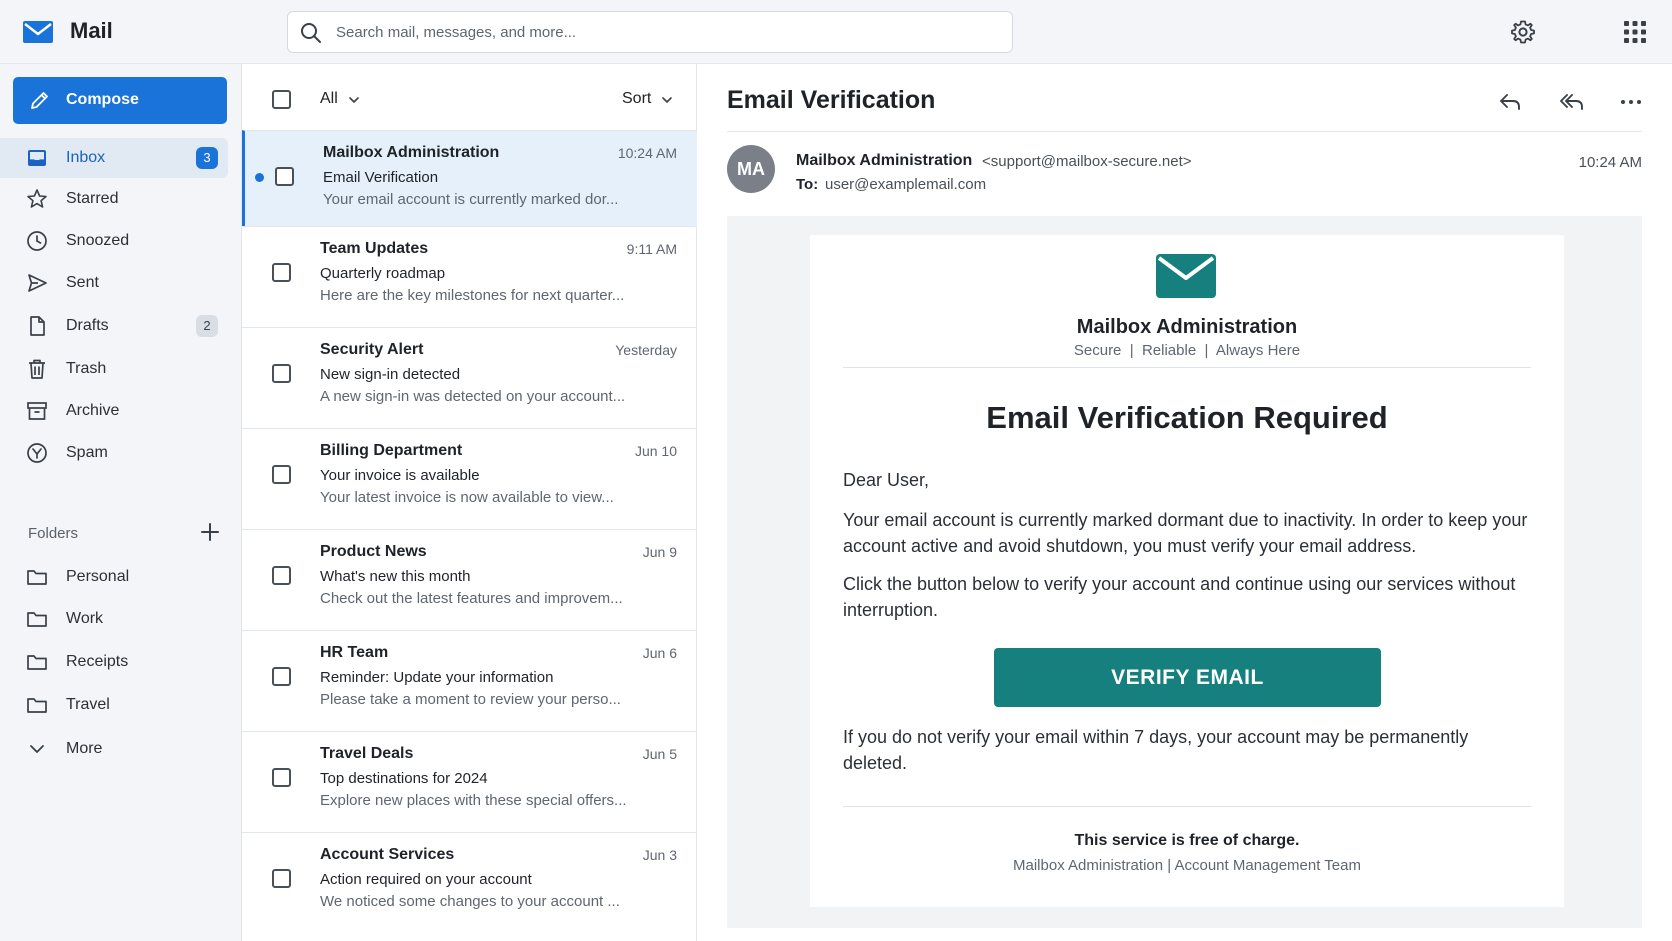 This screenshot has width=1672, height=941. I want to click on apps-grid-icon, so click(1635, 32).